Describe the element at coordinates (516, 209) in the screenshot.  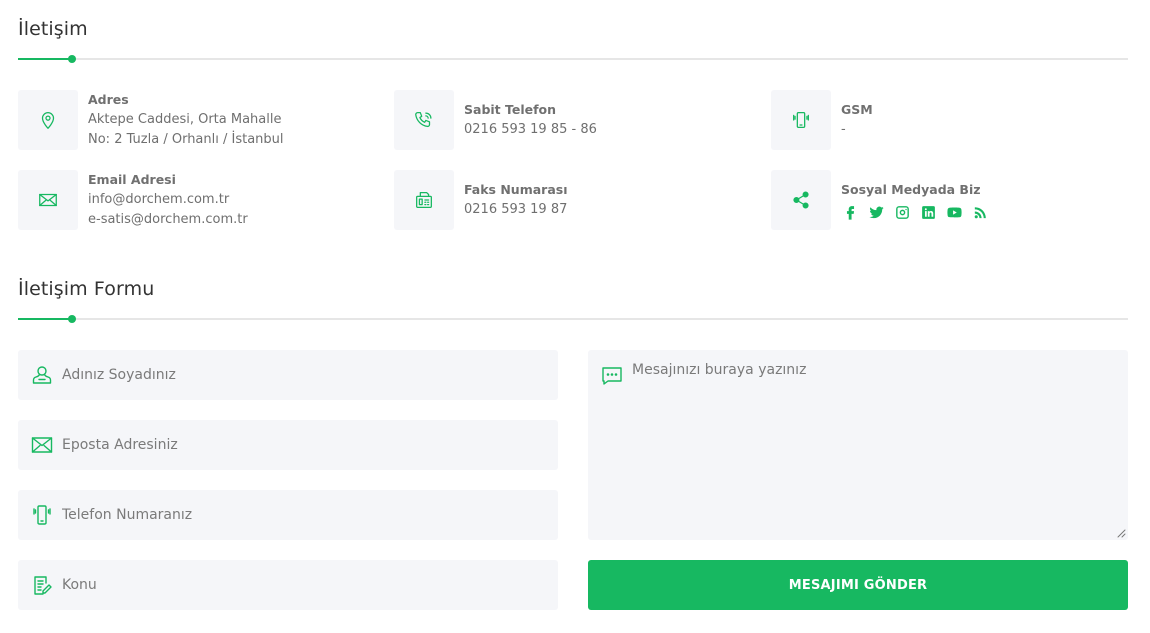
I see `fax-value: 0216 593 19 87` at that location.